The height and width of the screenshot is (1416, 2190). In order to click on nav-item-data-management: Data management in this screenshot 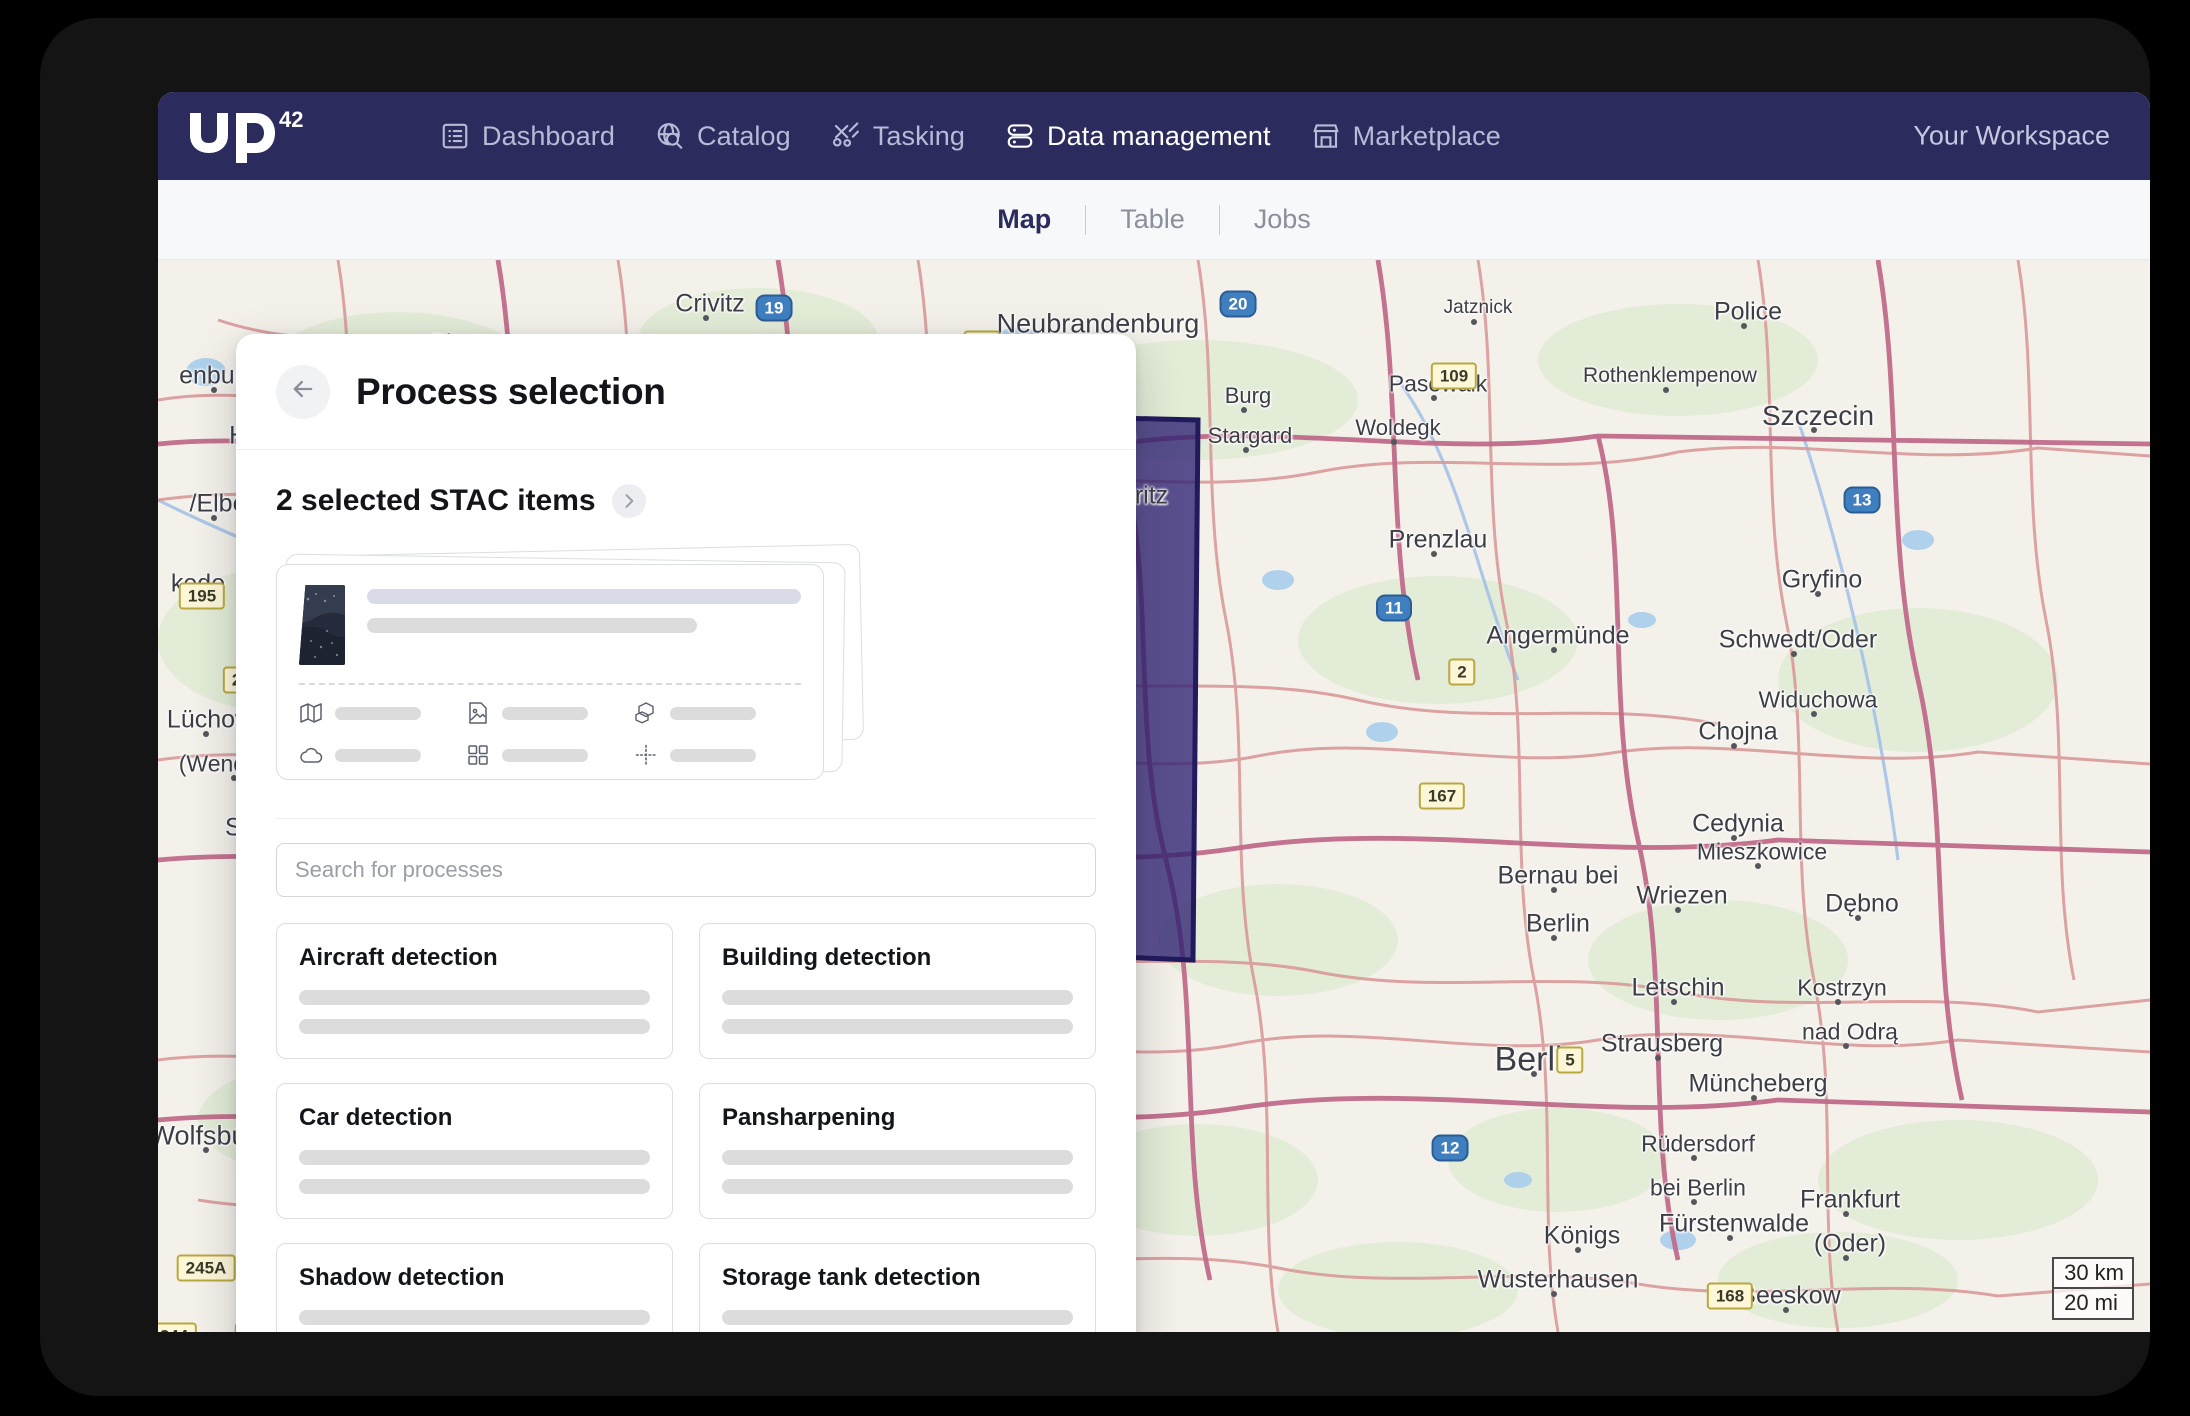, I will do `click(1138, 136)`.